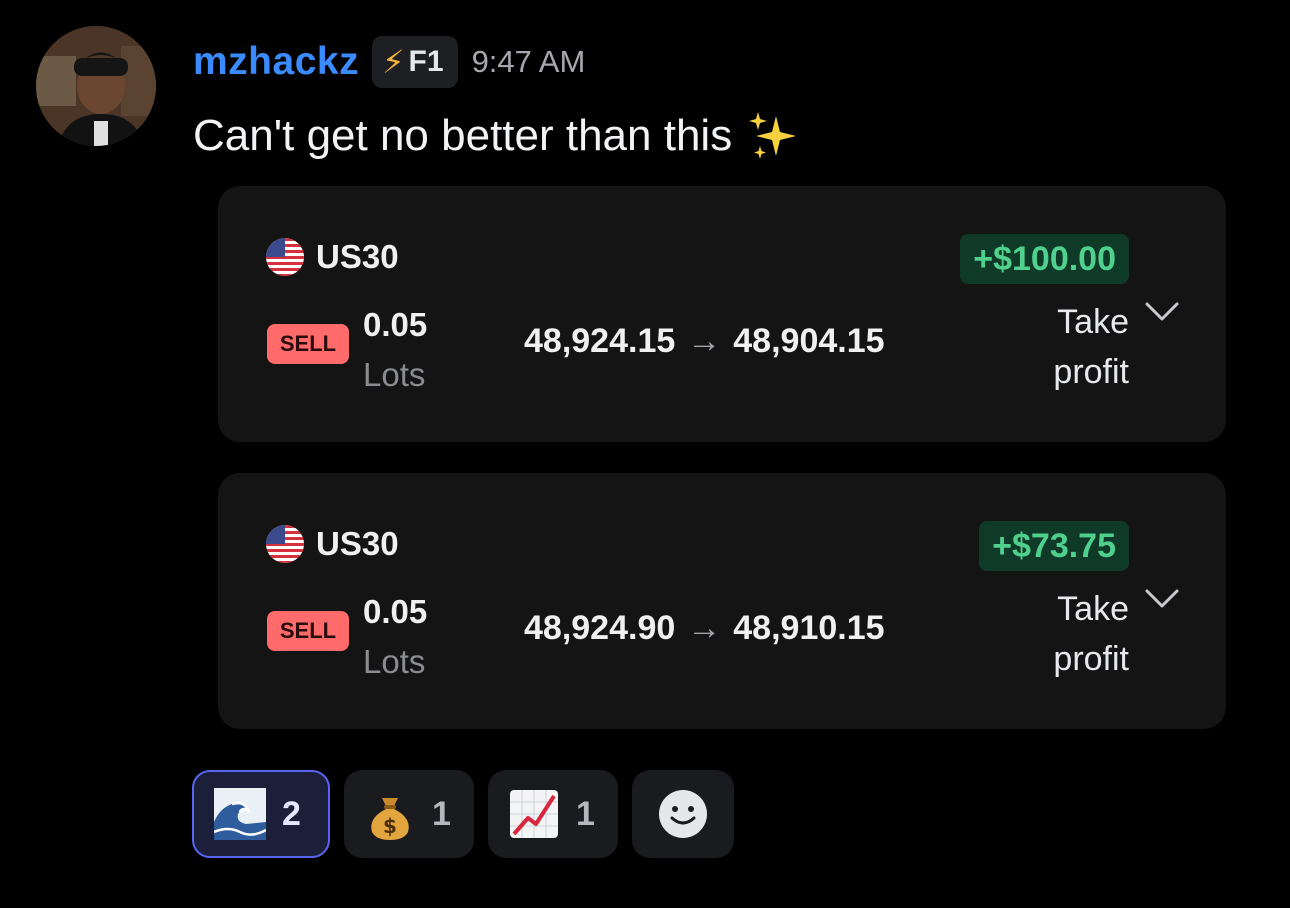 This screenshot has width=1290, height=908. I want to click on profit-badge: +$100.00, so click(1044, 259).